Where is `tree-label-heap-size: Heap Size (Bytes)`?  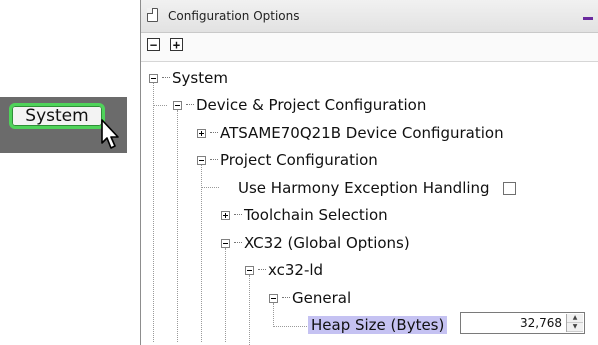 tree-label-heap-size: Heap Size (Bytes) is located at coordinates (378, 325).